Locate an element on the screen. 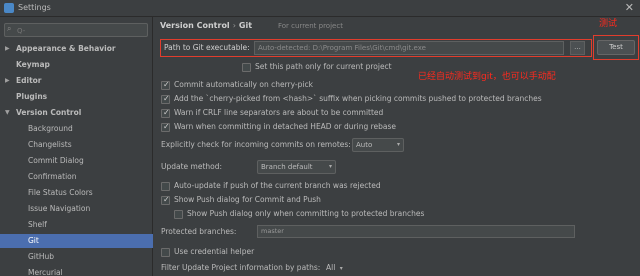  protected-branches-label: Protected branches: is located at coordinates (199, 231).